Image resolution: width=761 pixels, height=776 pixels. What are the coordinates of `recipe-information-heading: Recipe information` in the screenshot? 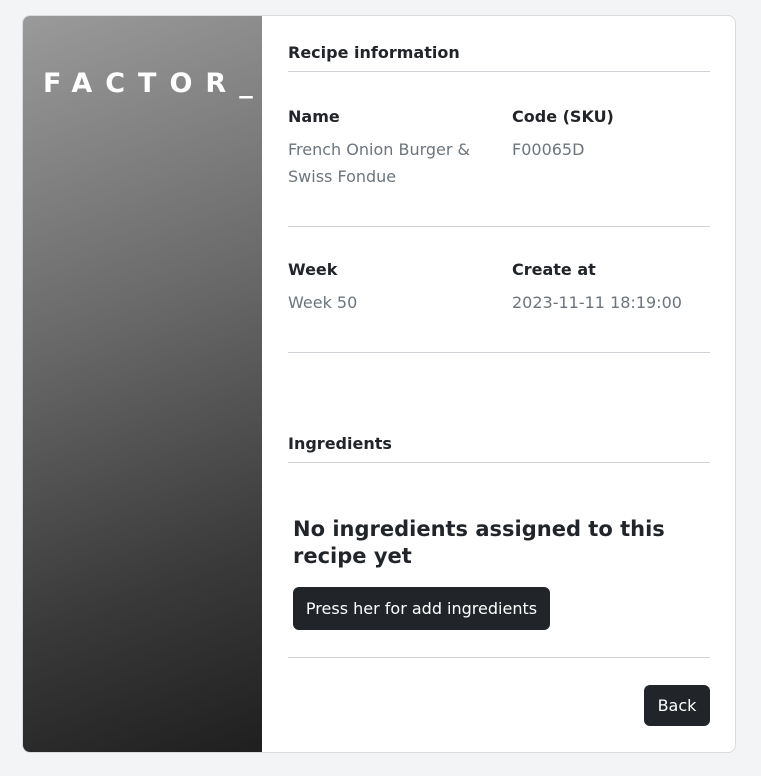 It's located at (499, 57).